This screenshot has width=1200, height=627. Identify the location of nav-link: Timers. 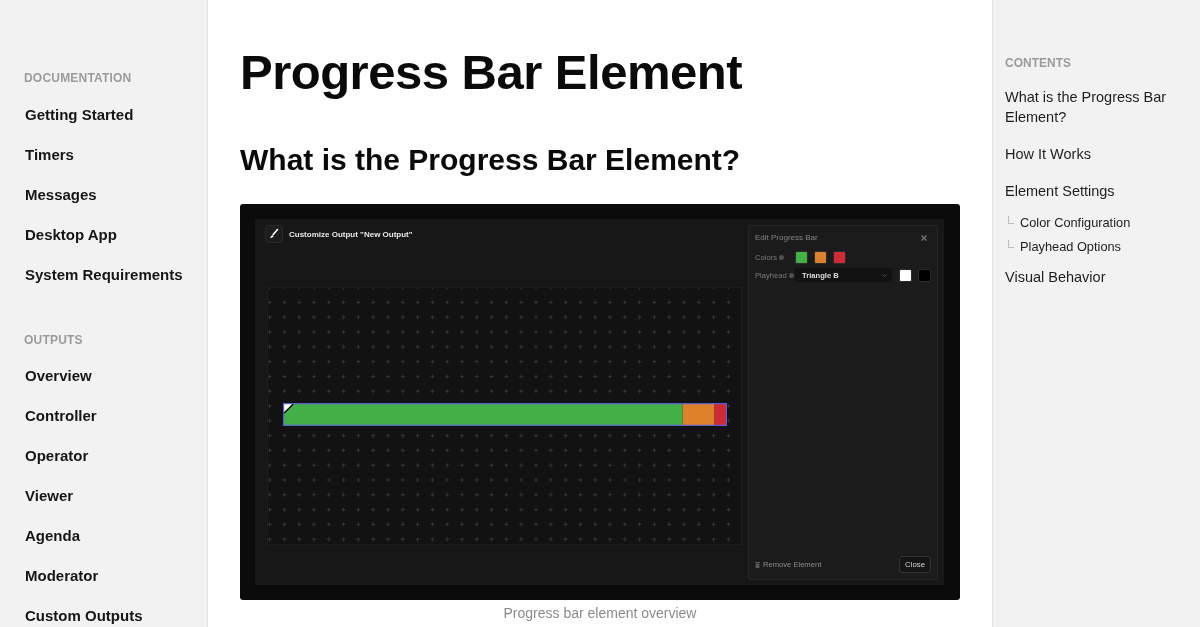
(49, 155).